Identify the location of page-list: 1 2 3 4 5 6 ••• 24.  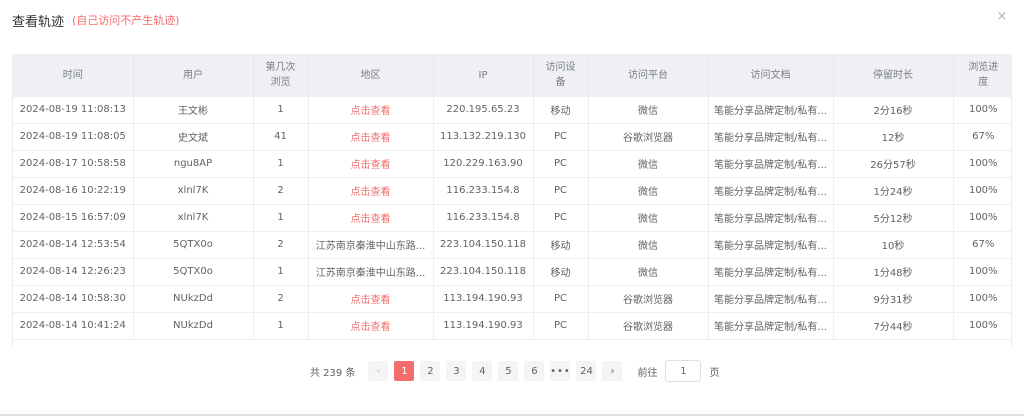
(495, 371).